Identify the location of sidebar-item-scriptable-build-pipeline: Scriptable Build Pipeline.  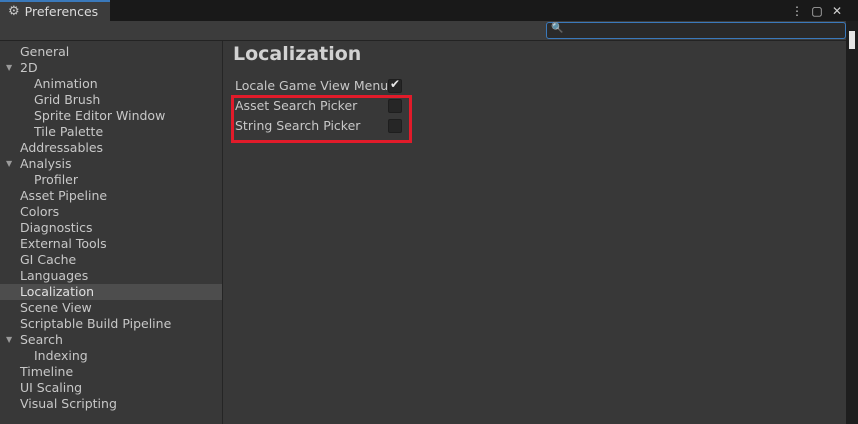
(111, 324).